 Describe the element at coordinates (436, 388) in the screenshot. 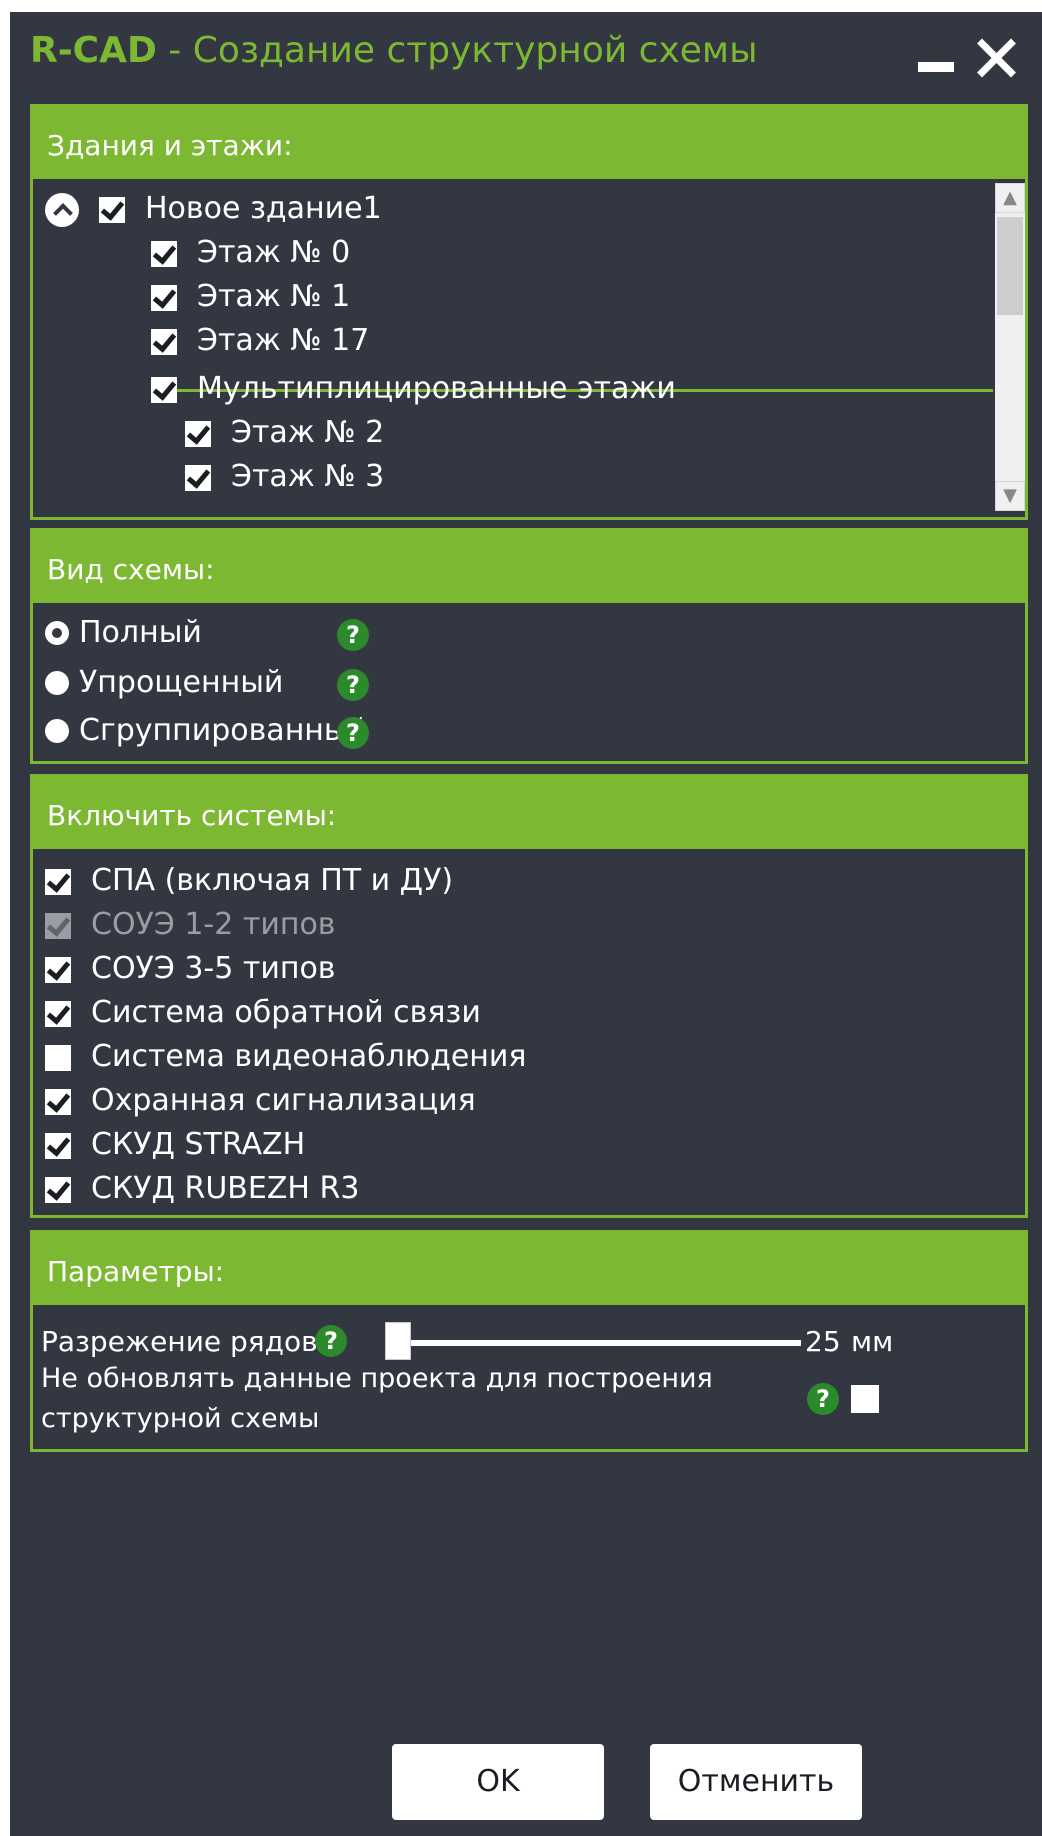

I see `floor-group-label: Мультиплицированные этажи` at that location.